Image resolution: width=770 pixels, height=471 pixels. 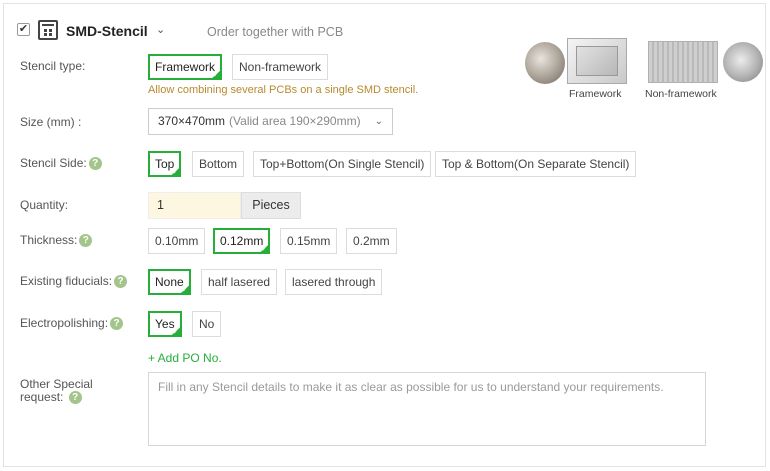 What do you see at coordinates (743, 62) in the screenshot?
I see `non-framework-closeup-image` at bounding box center [743, 62].